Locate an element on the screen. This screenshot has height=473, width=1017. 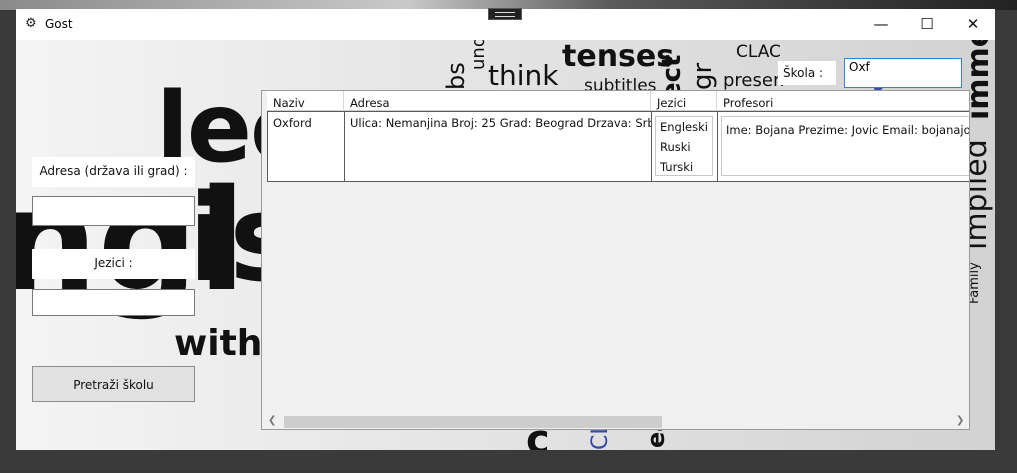
wc-word: think is located at coordinates (523, 75).